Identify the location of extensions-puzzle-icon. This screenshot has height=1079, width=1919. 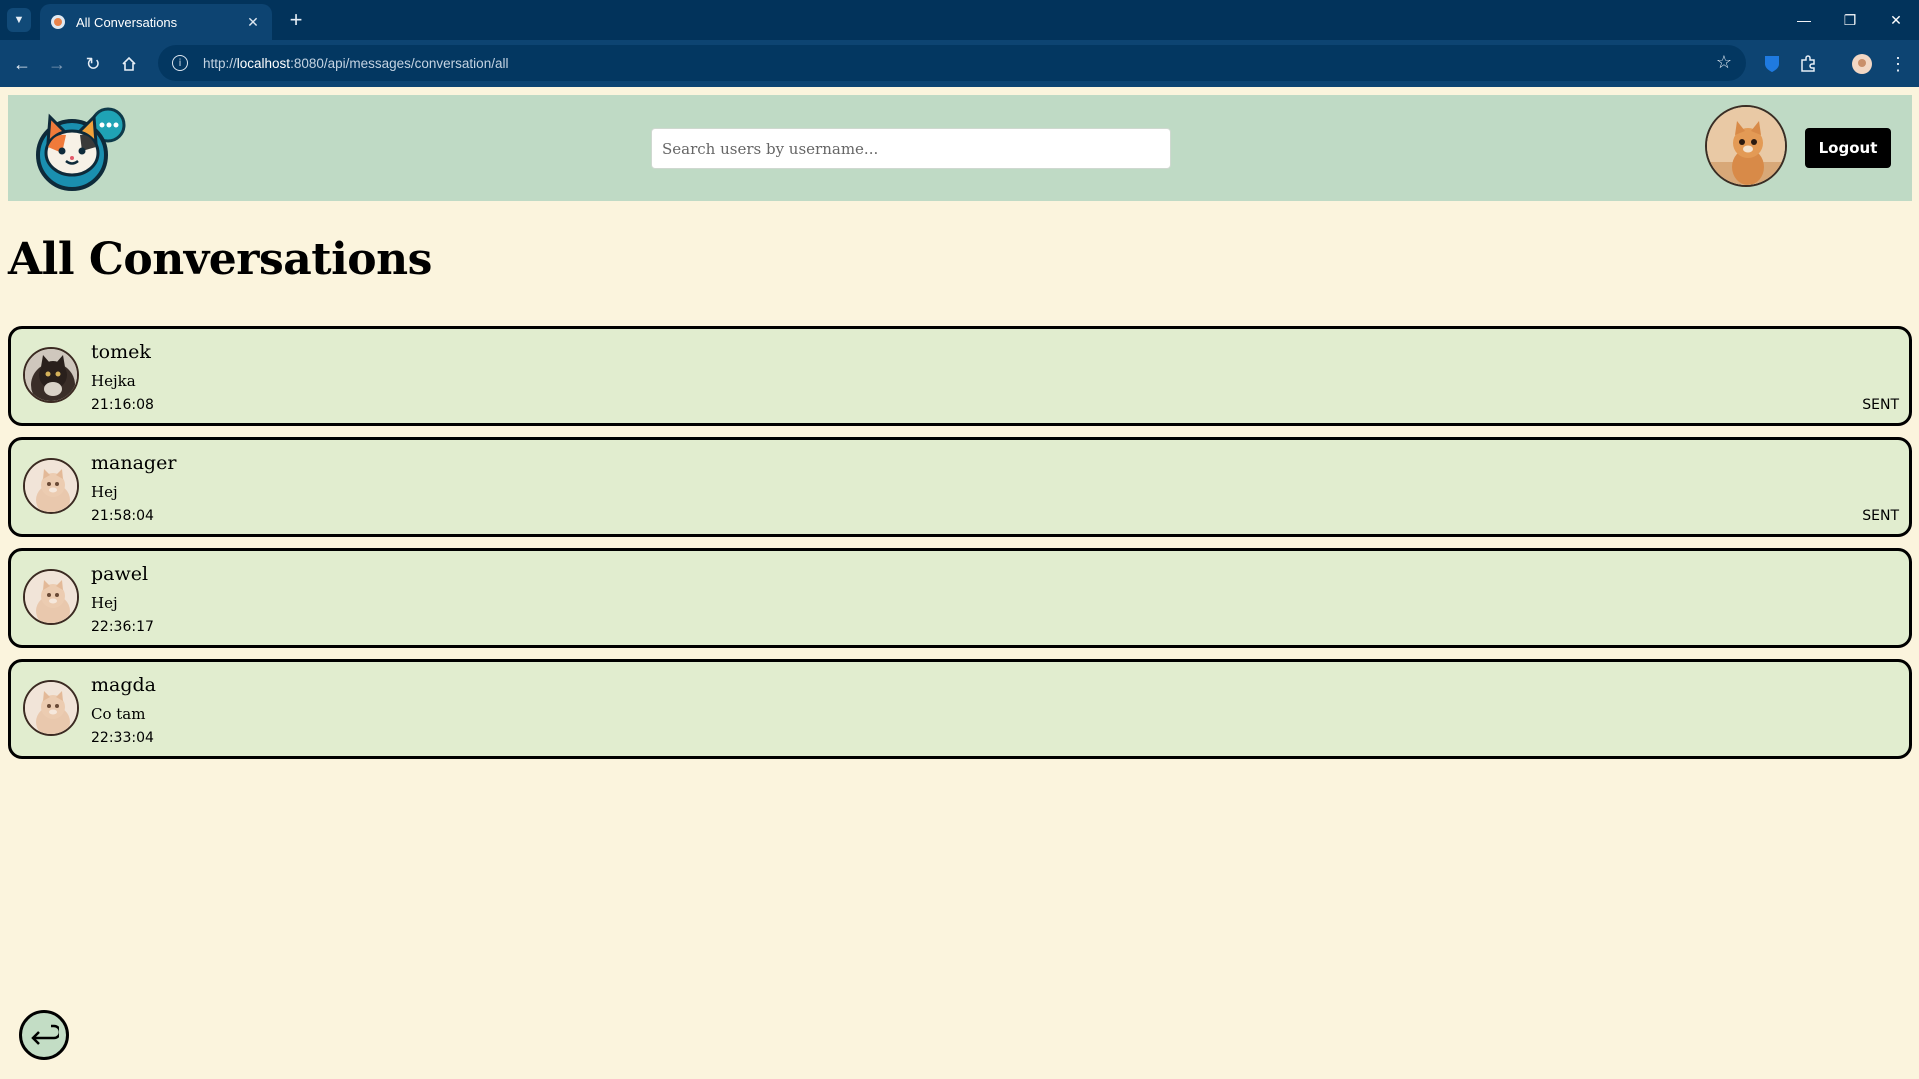
(1808, 64).